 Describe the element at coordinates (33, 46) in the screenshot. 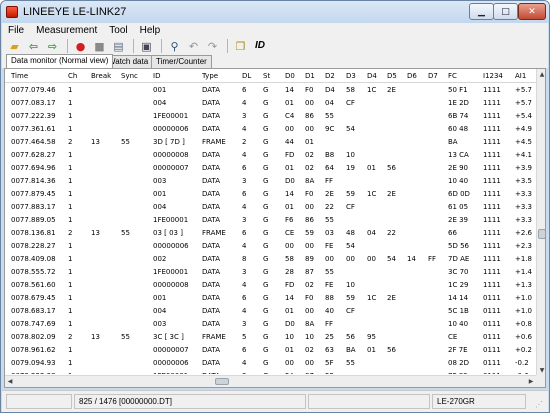

I see `back-button: ⇦` at that location.